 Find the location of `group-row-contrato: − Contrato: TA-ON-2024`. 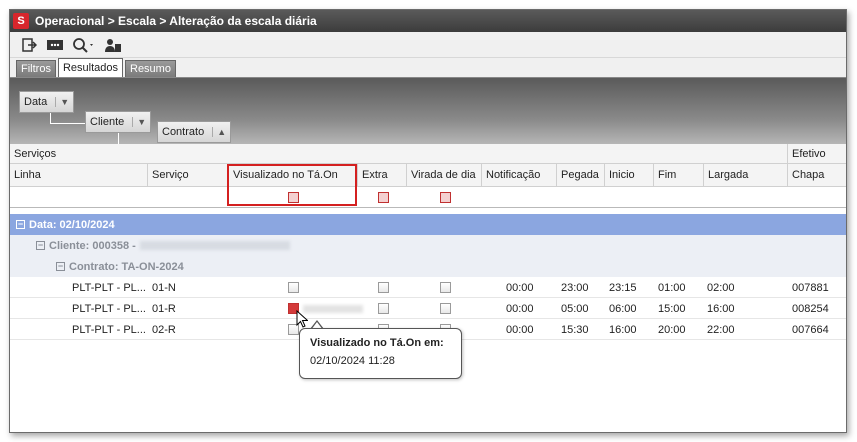

group-row-contrato: − Contrato: TA-ON-2024 is located at coordinates (428, 266).